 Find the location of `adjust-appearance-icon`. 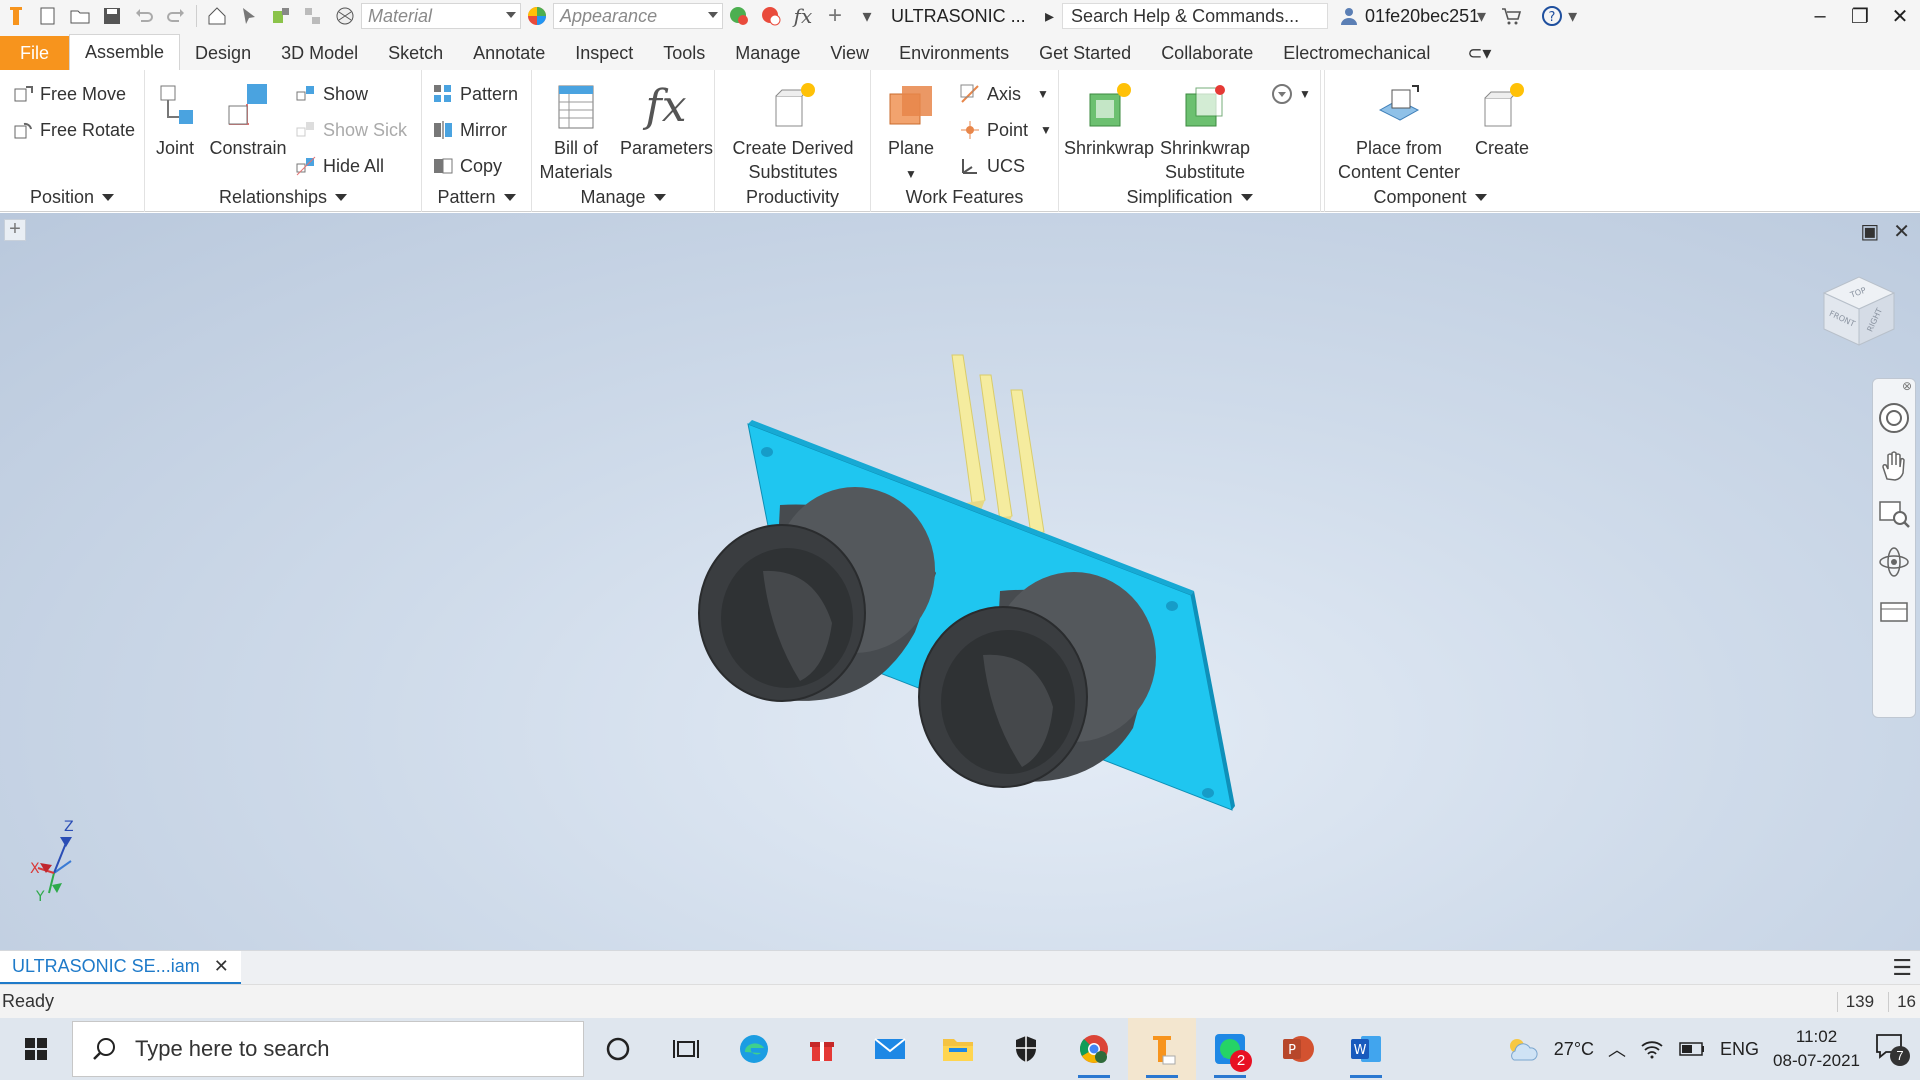

adjust-appearance-icon is located at coordinates (739, 16).